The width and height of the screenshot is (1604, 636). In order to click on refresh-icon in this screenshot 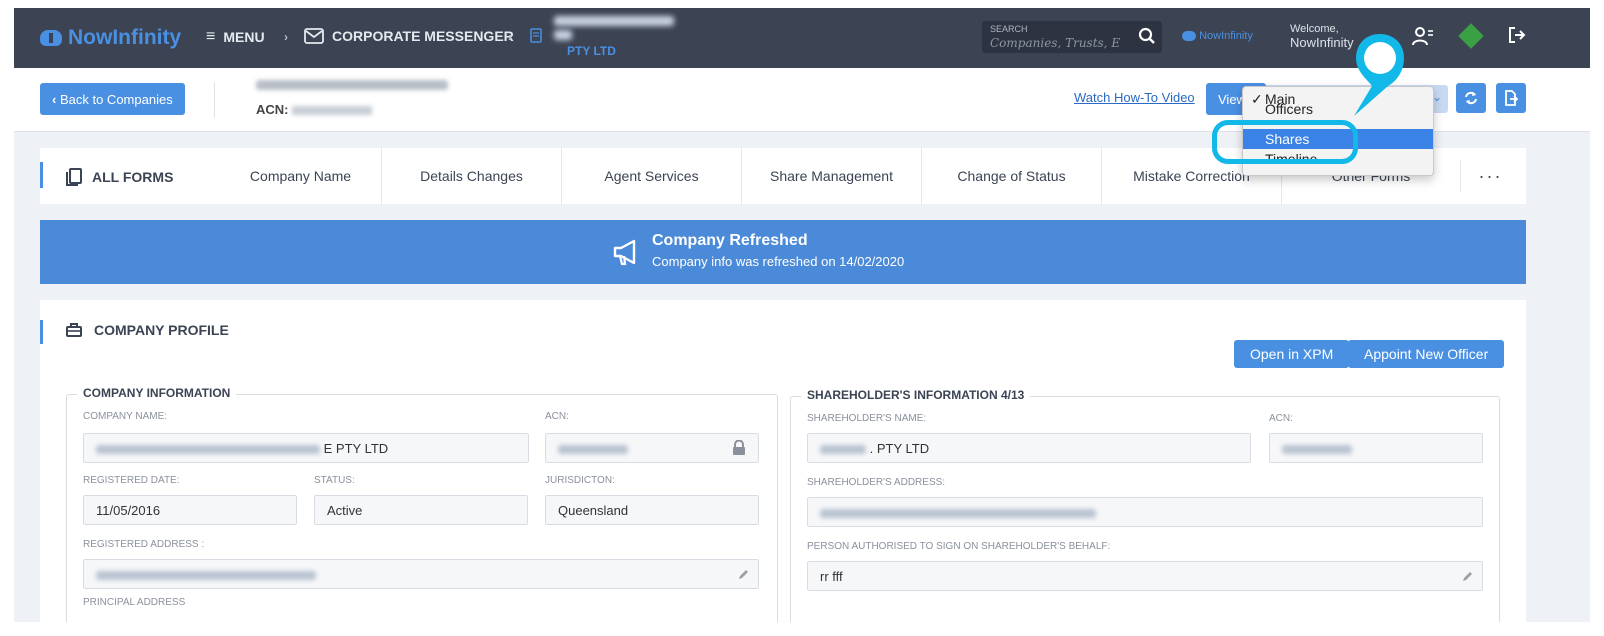, I will do `click(1471, 98)`.